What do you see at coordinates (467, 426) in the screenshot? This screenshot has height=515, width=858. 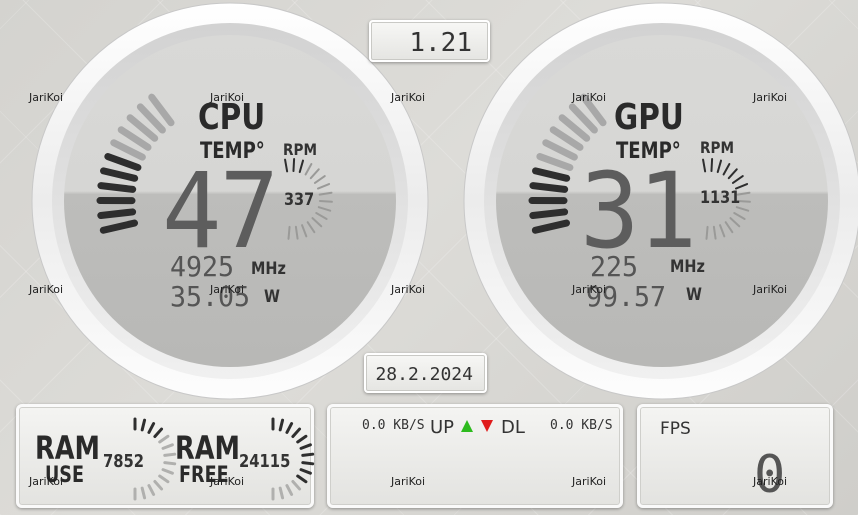 I see `arrow-up-icon` at bounding box center [467, 426].